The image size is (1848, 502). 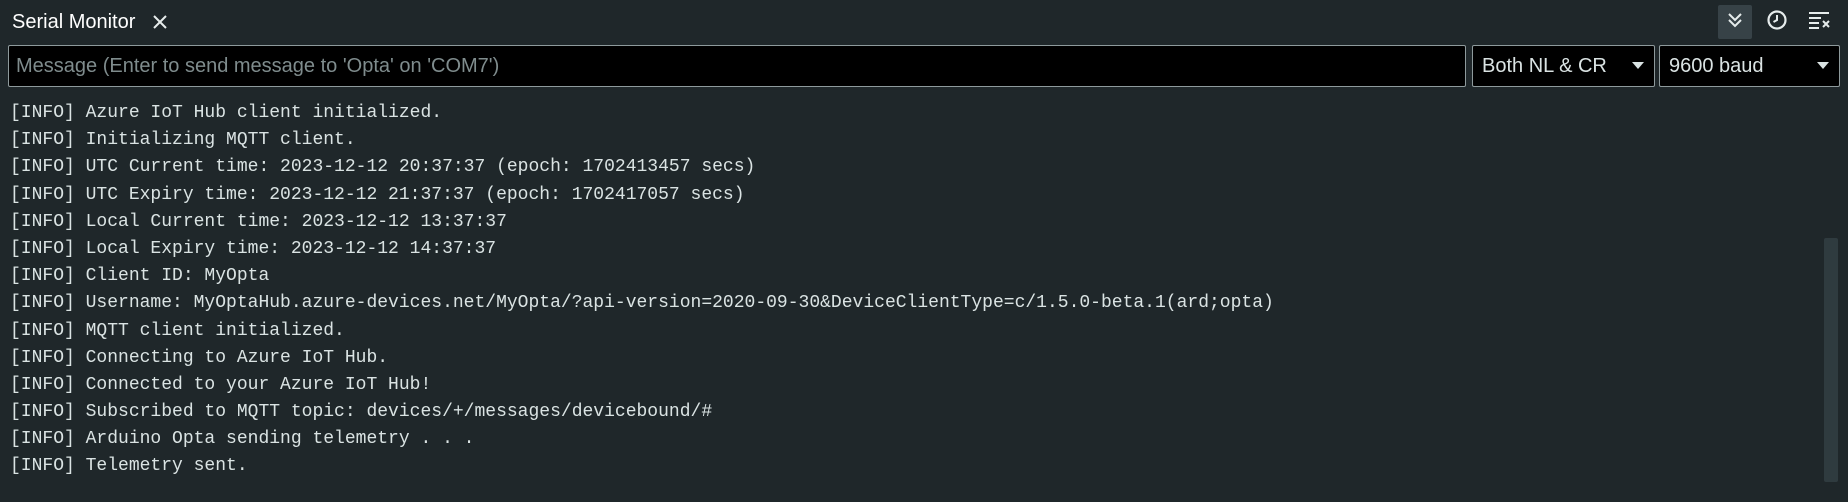 What do you see at coordinates (140, 276) in the screenshot?
I see `log-line: [INFO] Client ID: MyOpta` at bounding box center [140, 276].